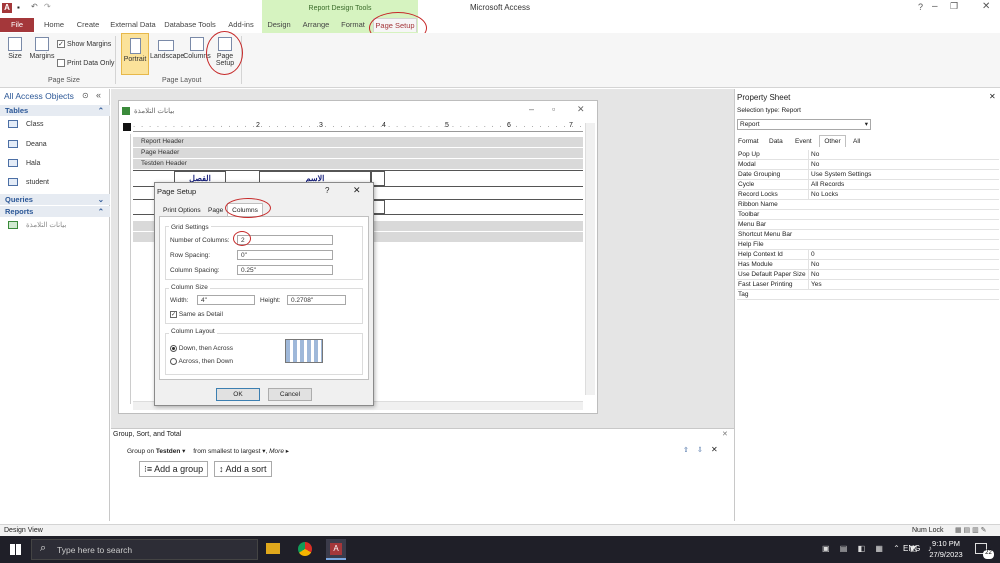 This screenshot has height=563, width=1000. What do you see at coordinates (531, 109) in the screenshot?
I see `design-minimize-button: –` at bounding box center [531, 109].